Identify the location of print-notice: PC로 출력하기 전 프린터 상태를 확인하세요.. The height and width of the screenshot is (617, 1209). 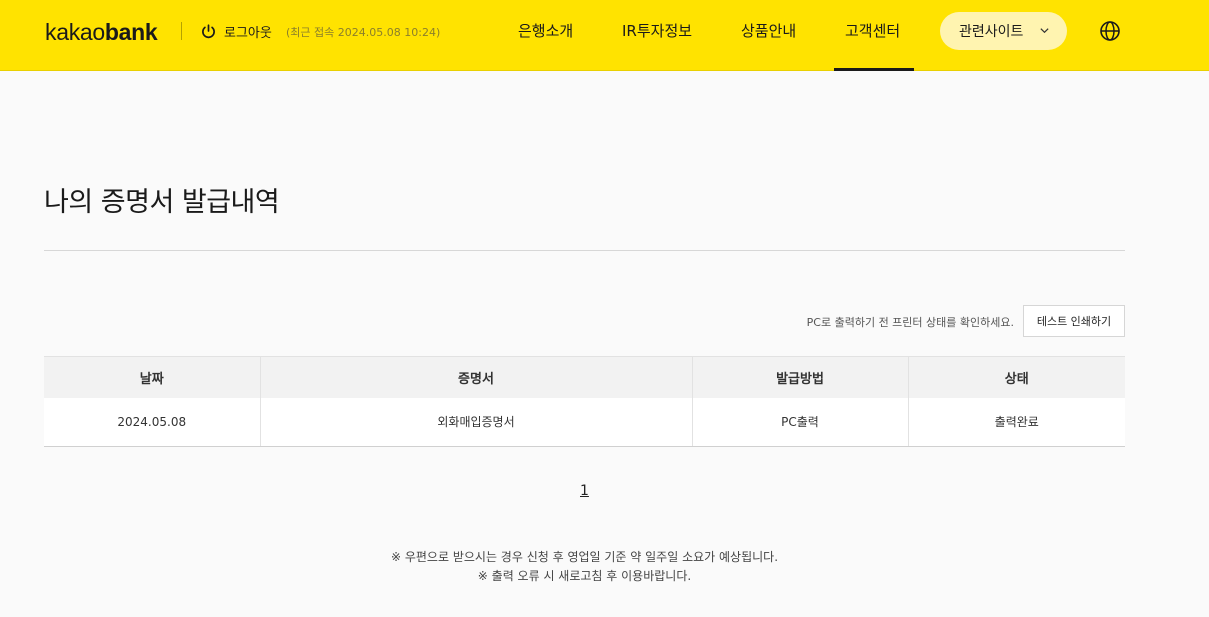
(910, 322).